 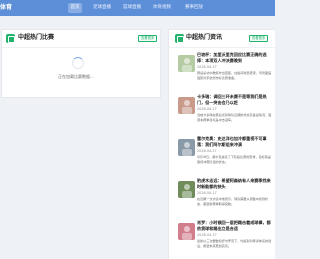 I want to click on panel-title: 中超热门比赛, so click(x=36, y=37).